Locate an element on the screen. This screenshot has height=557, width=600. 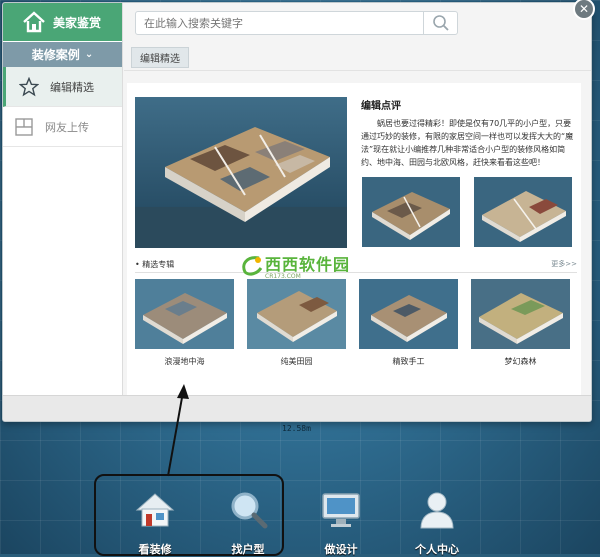
close-icon: ✕ is located at coordinates (584, 9).